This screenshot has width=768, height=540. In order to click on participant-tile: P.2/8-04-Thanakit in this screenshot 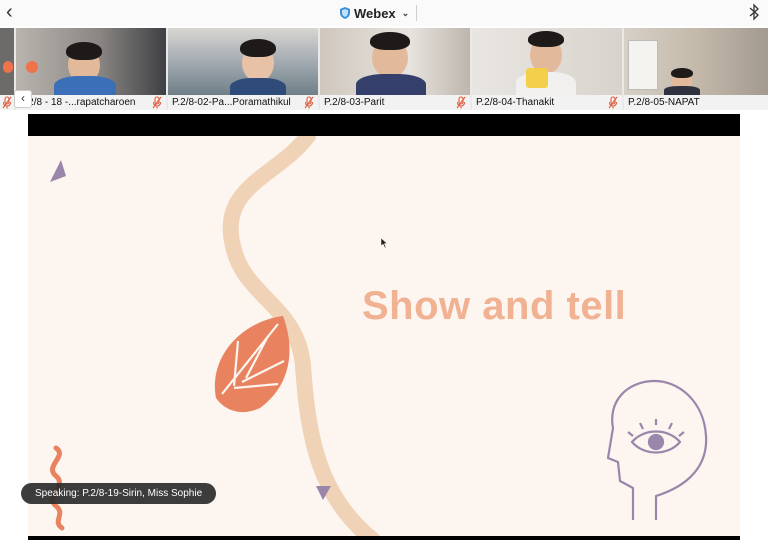, I will do `click(547, 69)`.